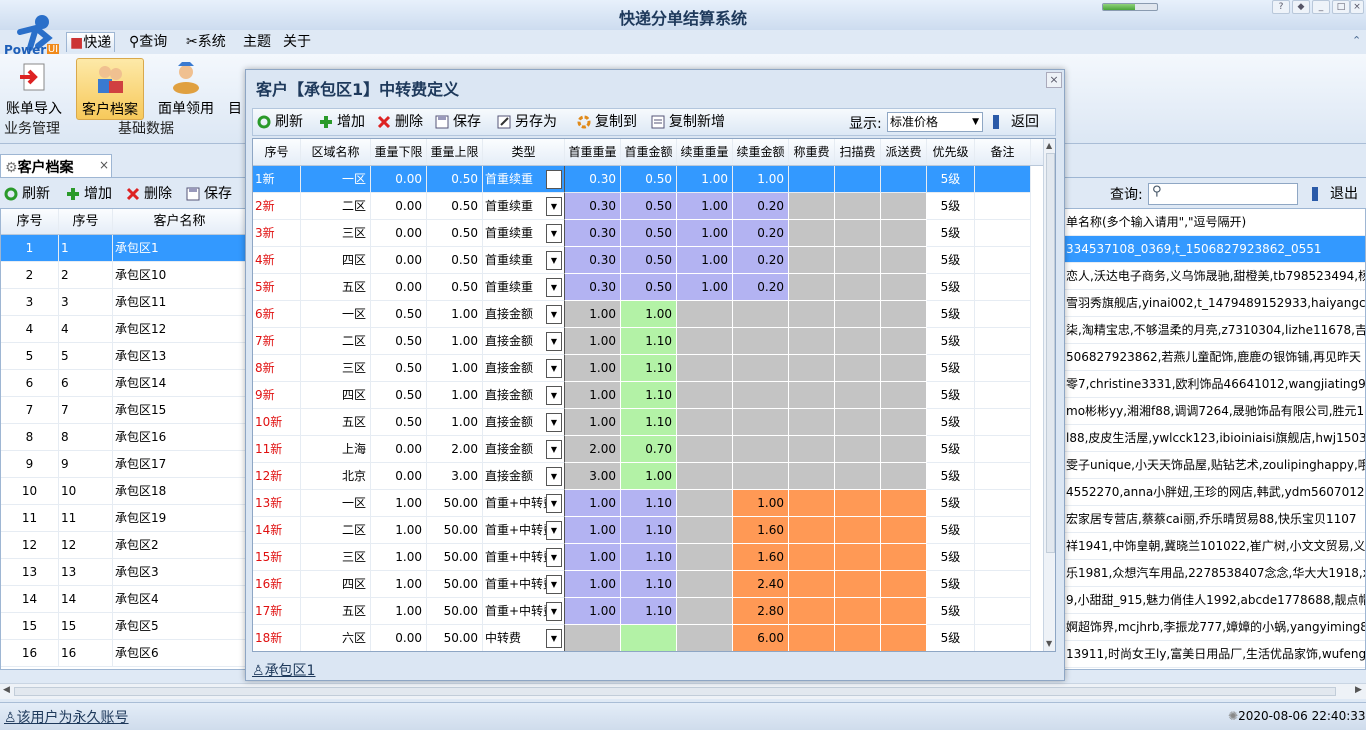 Image resolution: width=1366 pixels, height=730 pixels. Describe the element at coordinates (124, 464) in the screenshot. I see `table-row: 9 9 承包区17` at that location.